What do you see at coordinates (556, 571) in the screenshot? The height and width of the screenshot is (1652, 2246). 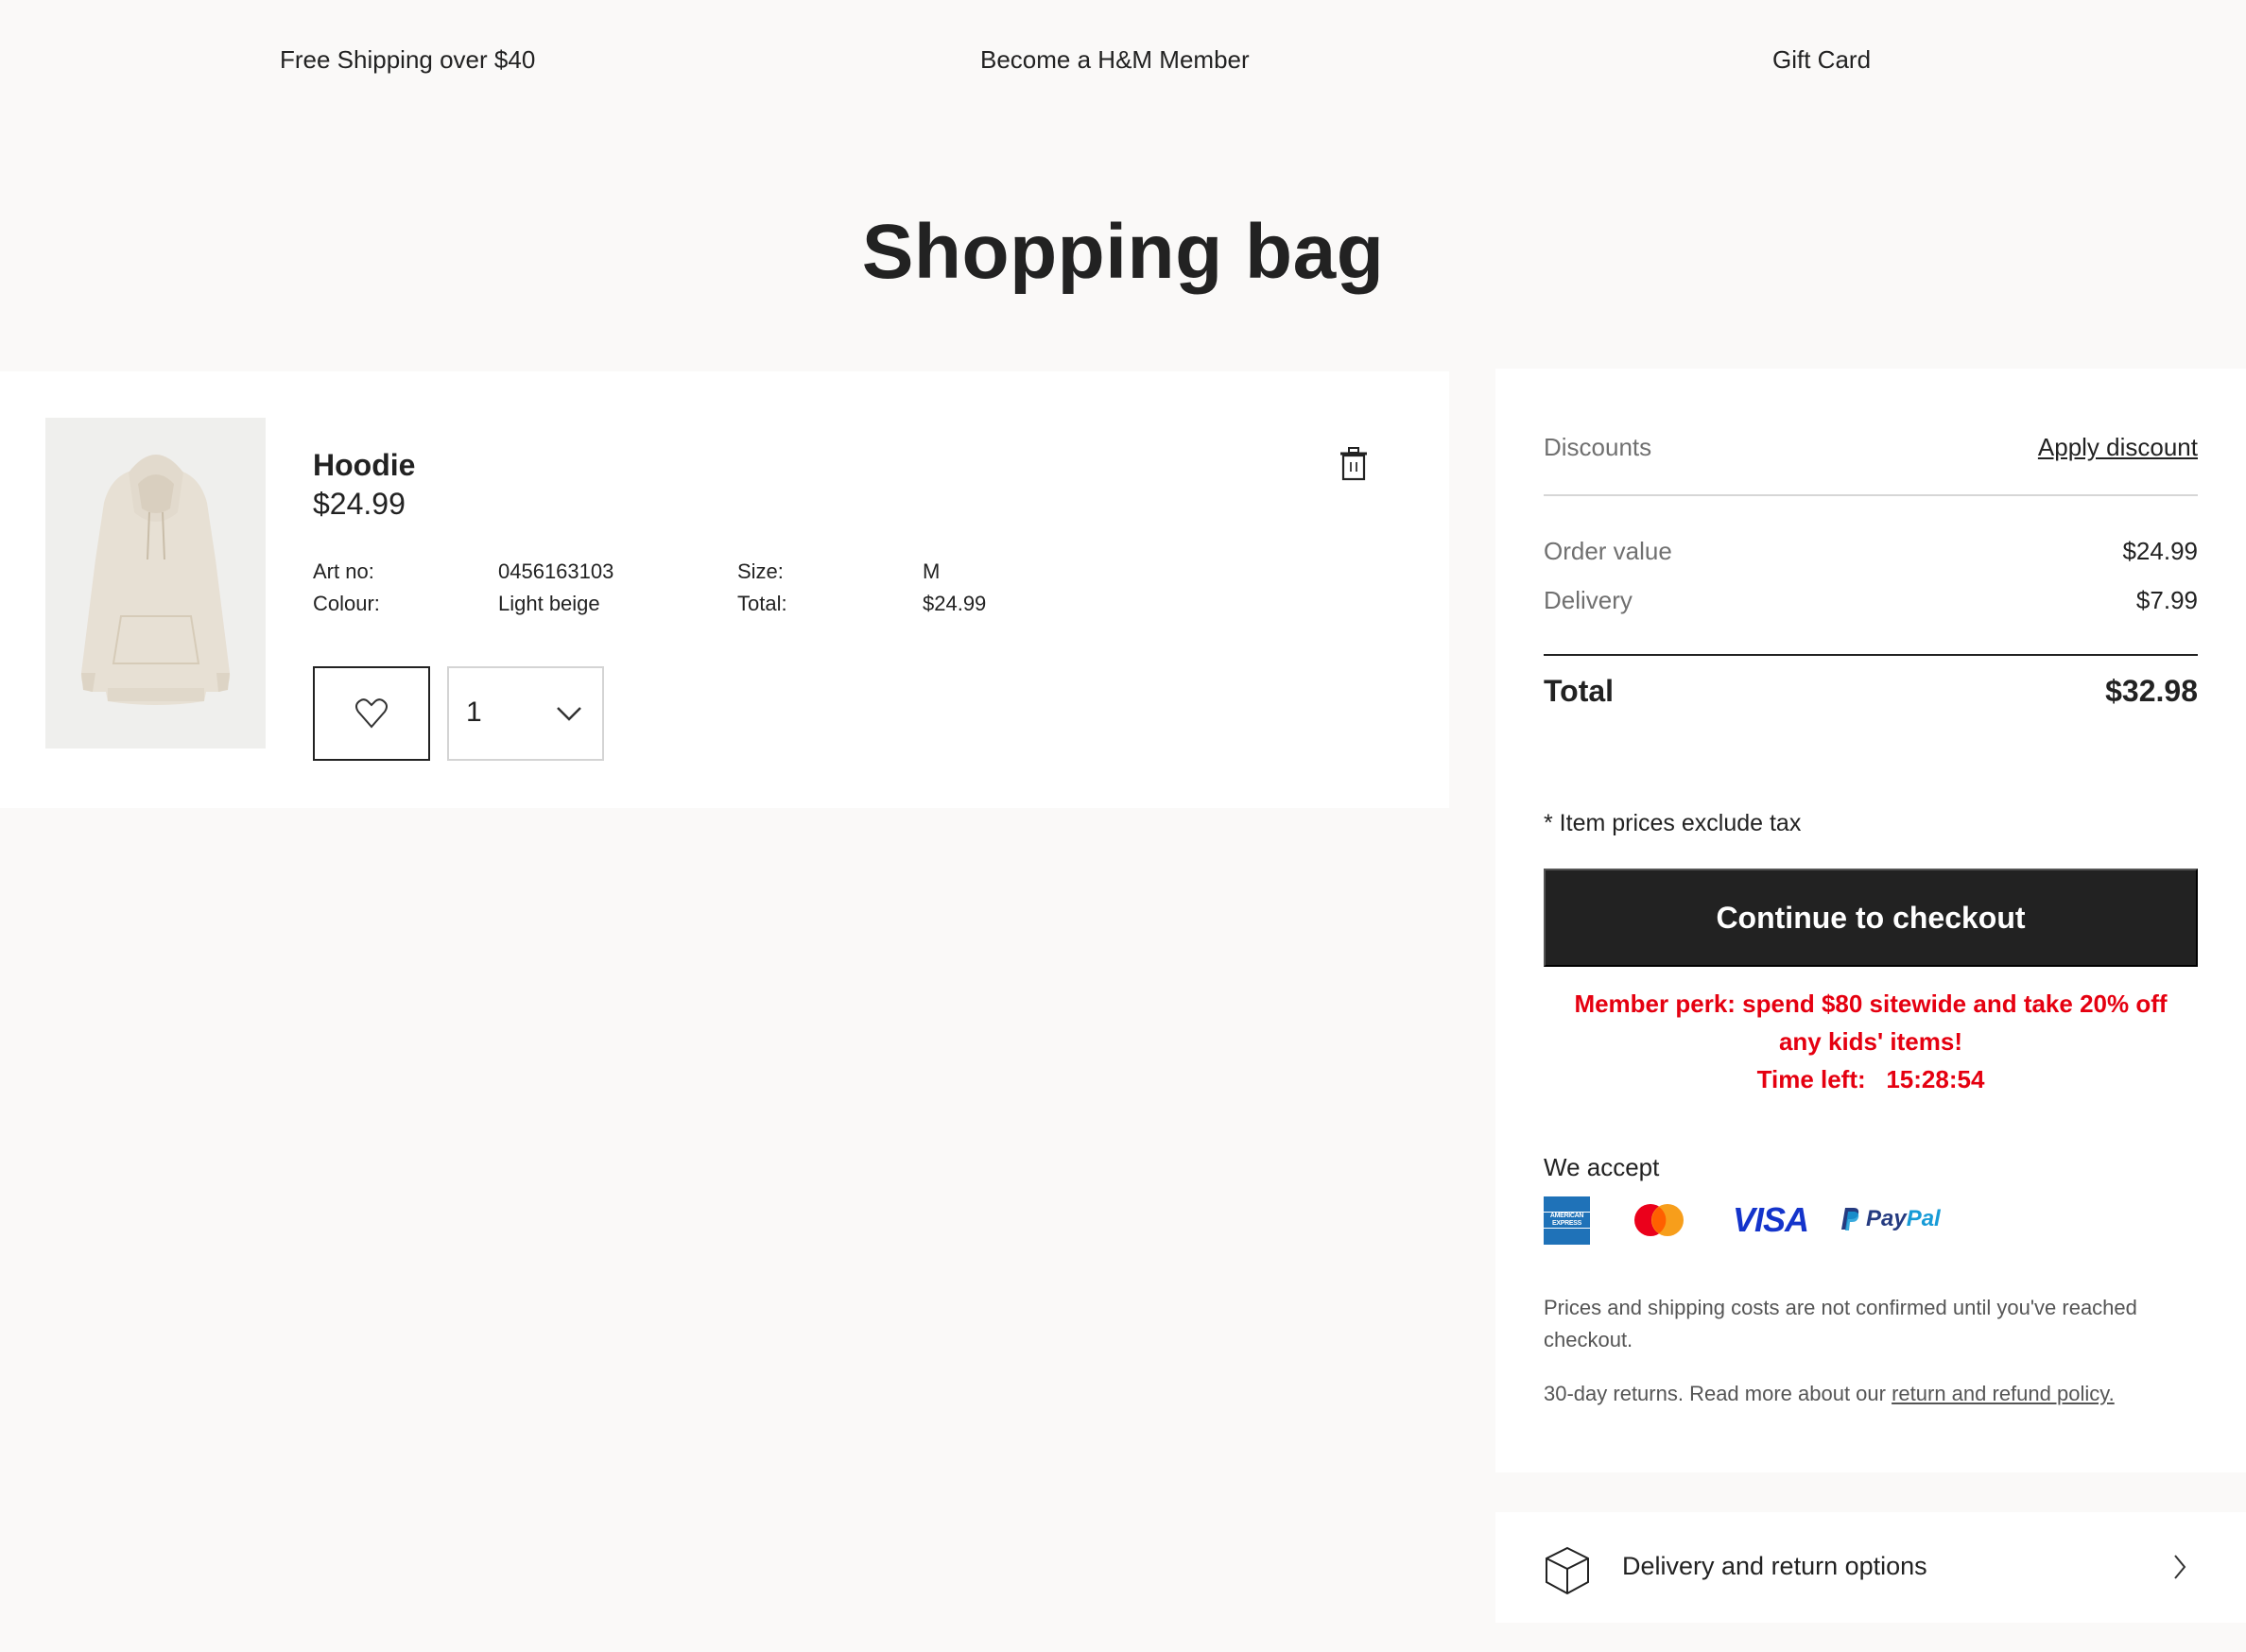 I see `art-no-value: 0456163103` at bounding box center [556, 571].